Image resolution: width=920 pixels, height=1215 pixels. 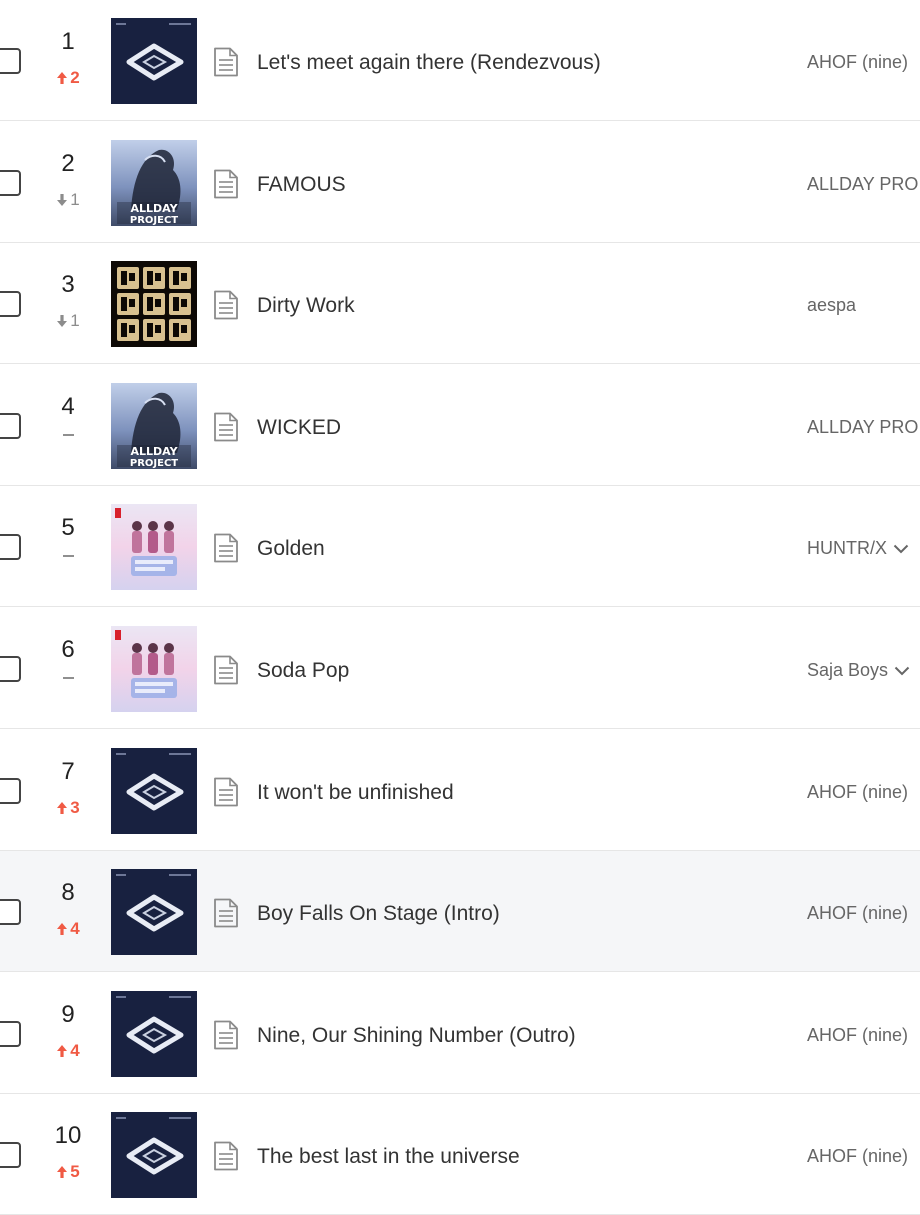 I want to click on song-title: It won't be unfinished, so click(x=355, y=793).